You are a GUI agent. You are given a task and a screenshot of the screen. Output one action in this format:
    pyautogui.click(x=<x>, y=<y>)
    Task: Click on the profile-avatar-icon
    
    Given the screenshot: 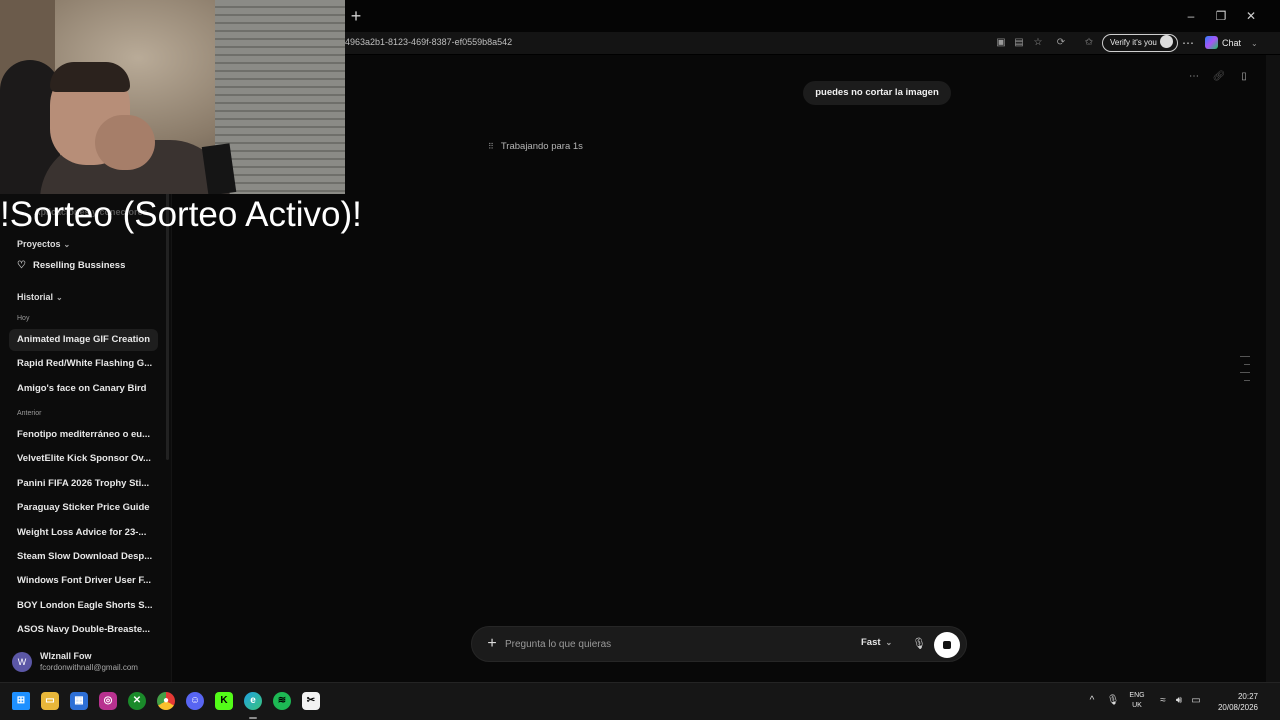 What is the action you would take?
    pyautogui.click(x=1166, y=42)
    